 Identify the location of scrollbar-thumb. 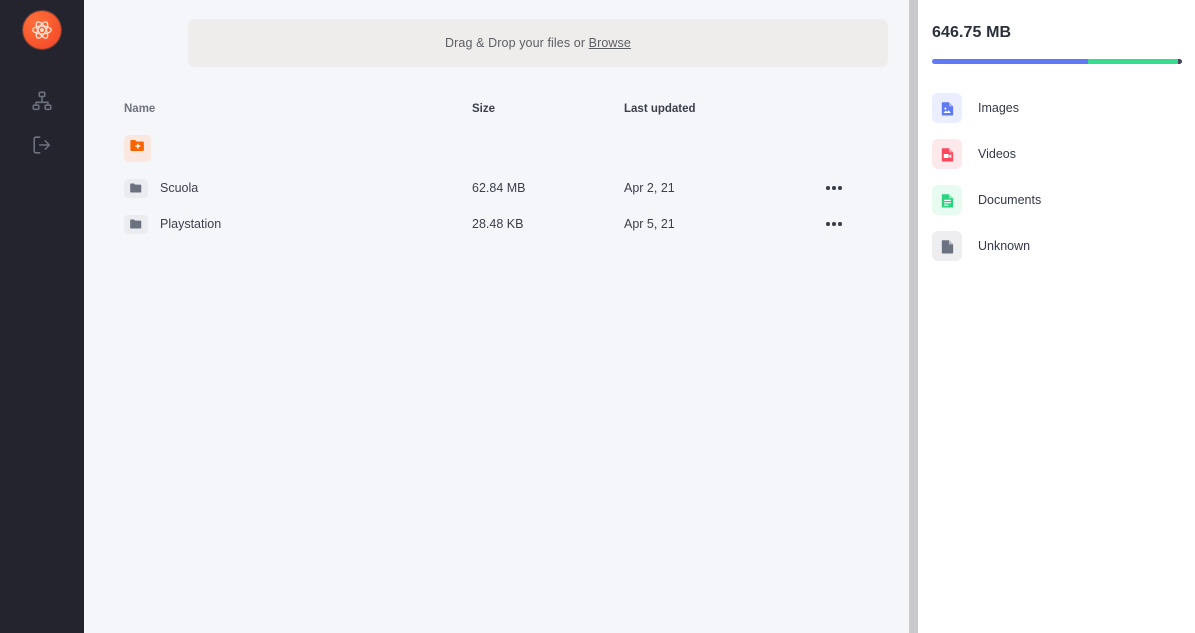
(913, 316).